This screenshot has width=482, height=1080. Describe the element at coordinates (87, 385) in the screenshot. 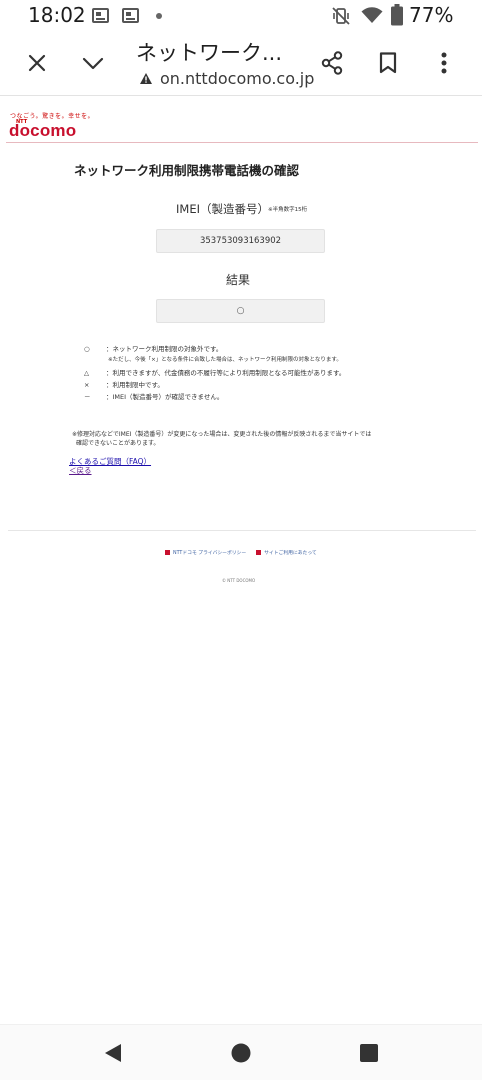

I see `legend-symbol: ×` at that location.